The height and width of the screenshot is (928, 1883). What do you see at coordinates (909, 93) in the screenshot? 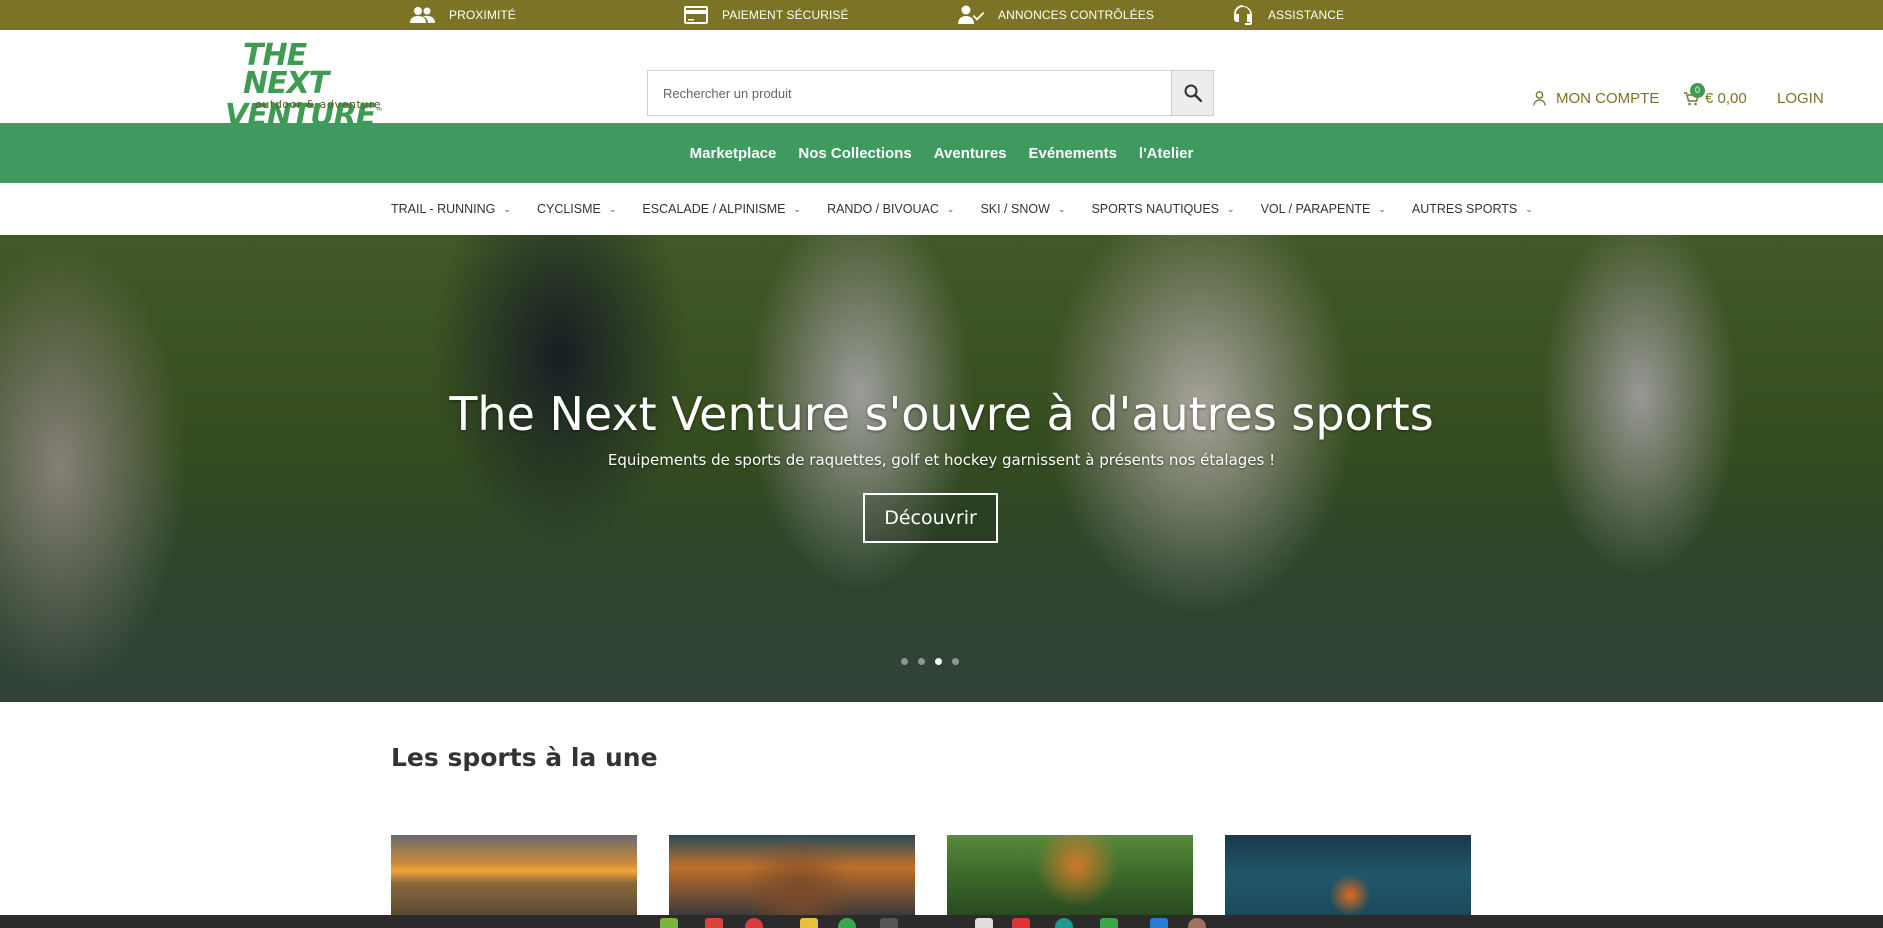
I see `search-input` at bounding box center [909, 93].